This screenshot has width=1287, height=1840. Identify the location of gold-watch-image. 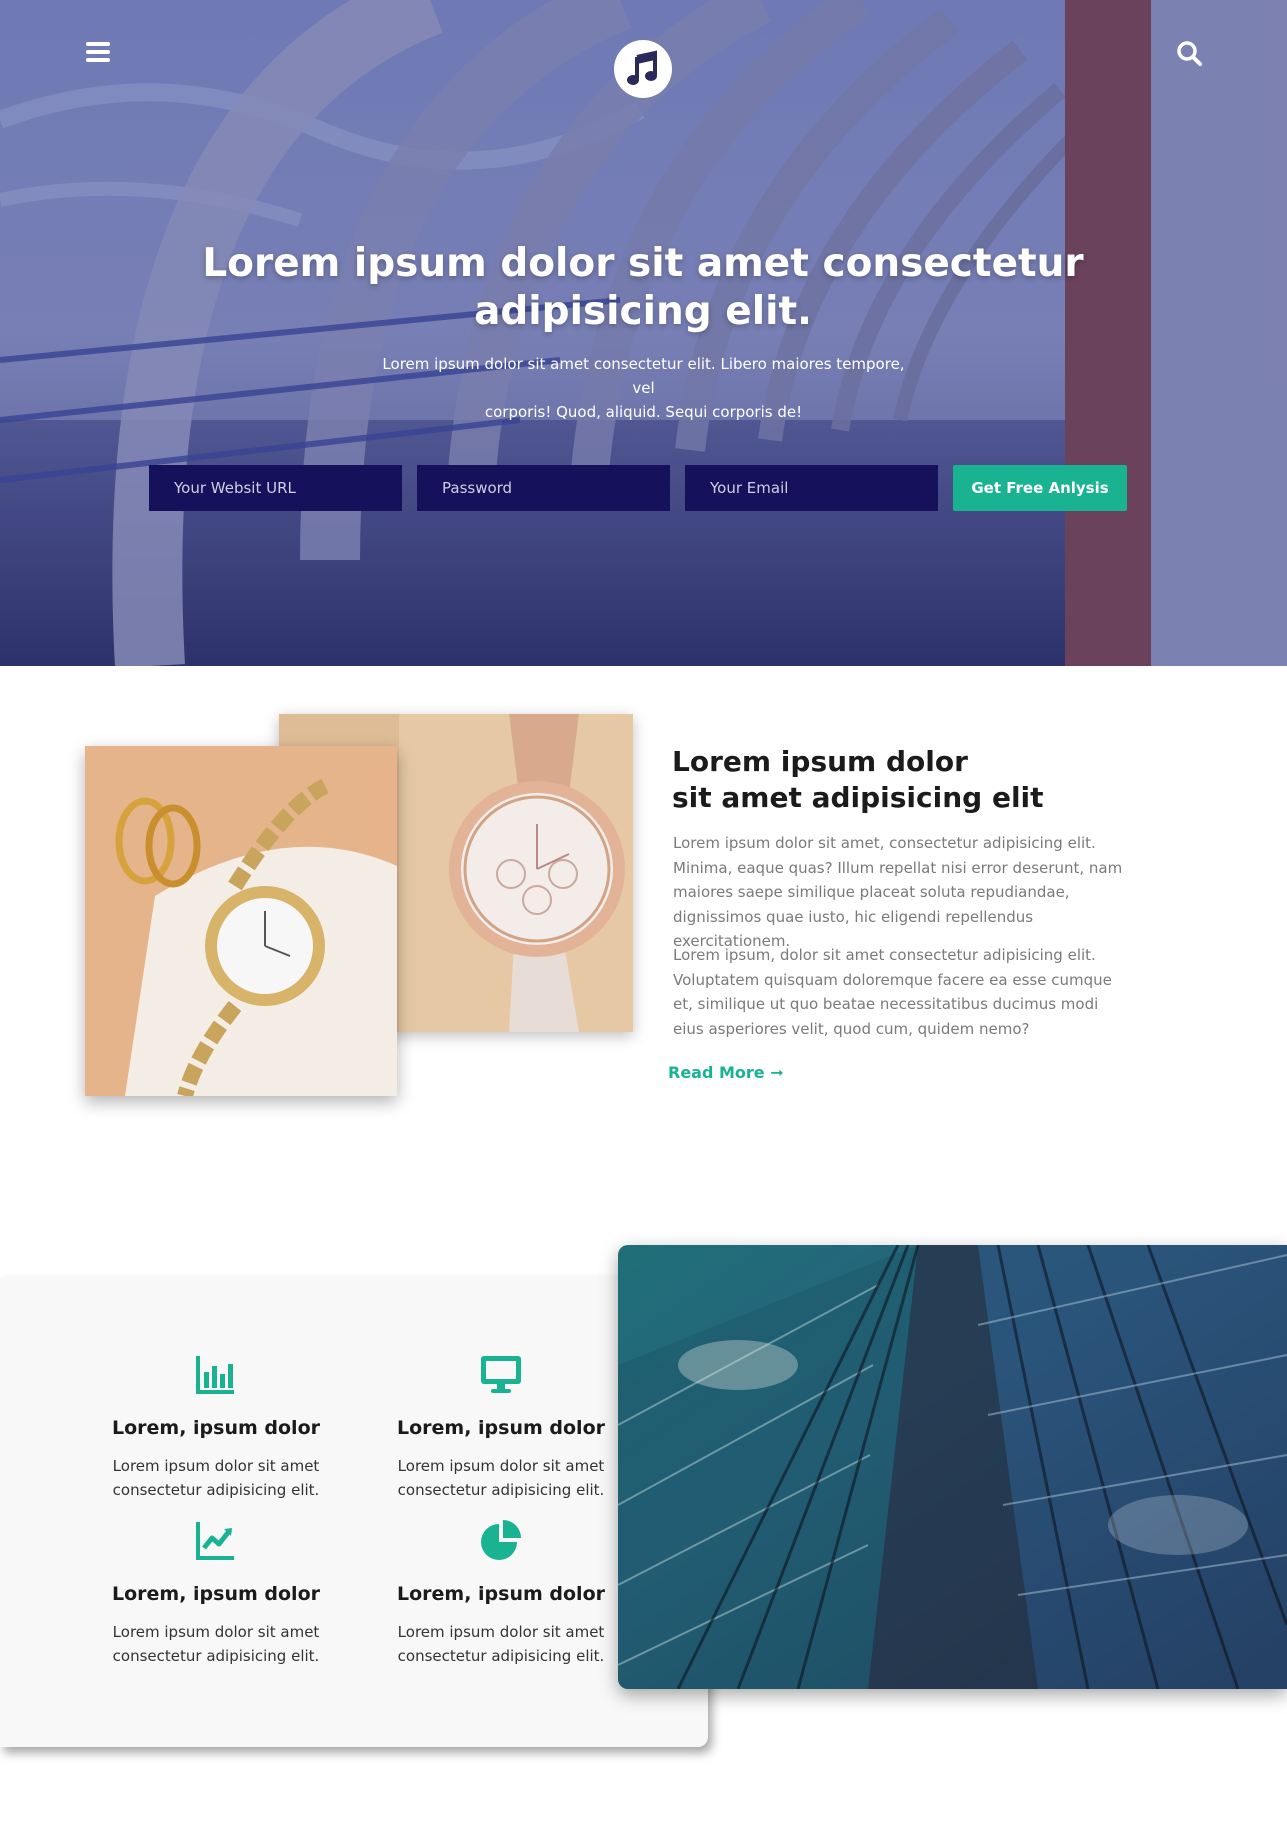
(241, 921).